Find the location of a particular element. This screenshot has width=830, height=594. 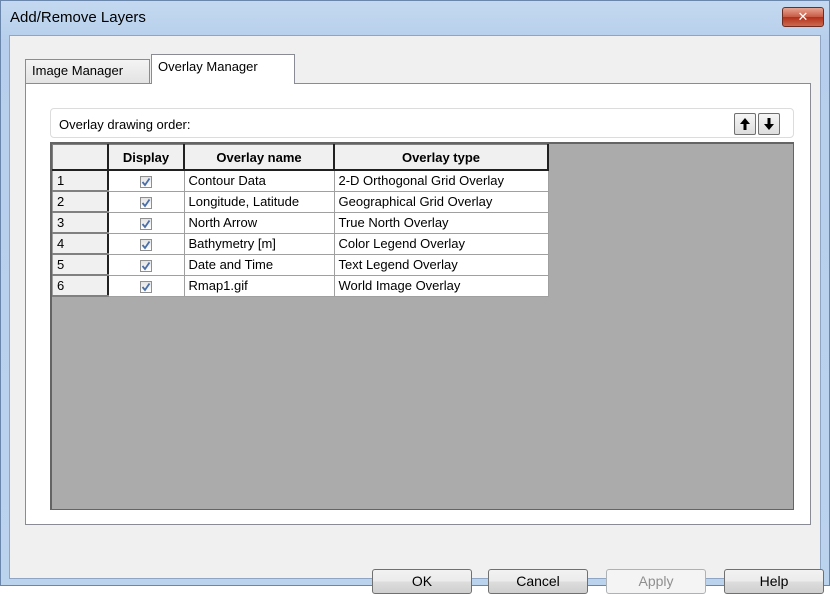

column-header-display: Display is located at coordinates (146, 157).